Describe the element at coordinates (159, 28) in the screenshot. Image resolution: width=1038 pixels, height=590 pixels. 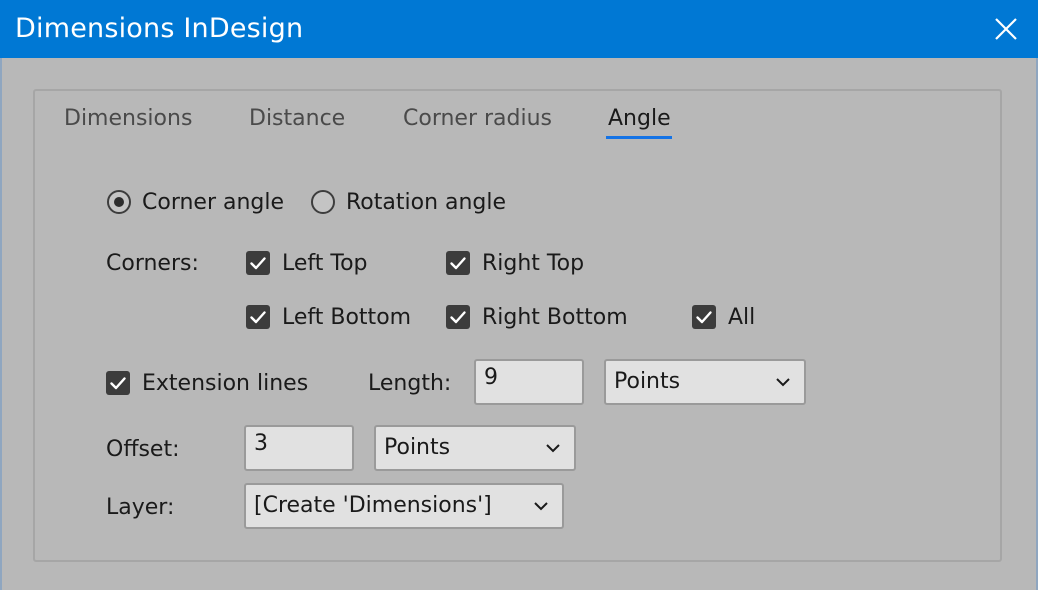
I see `window-title: Dimensions InDesign` at that location.